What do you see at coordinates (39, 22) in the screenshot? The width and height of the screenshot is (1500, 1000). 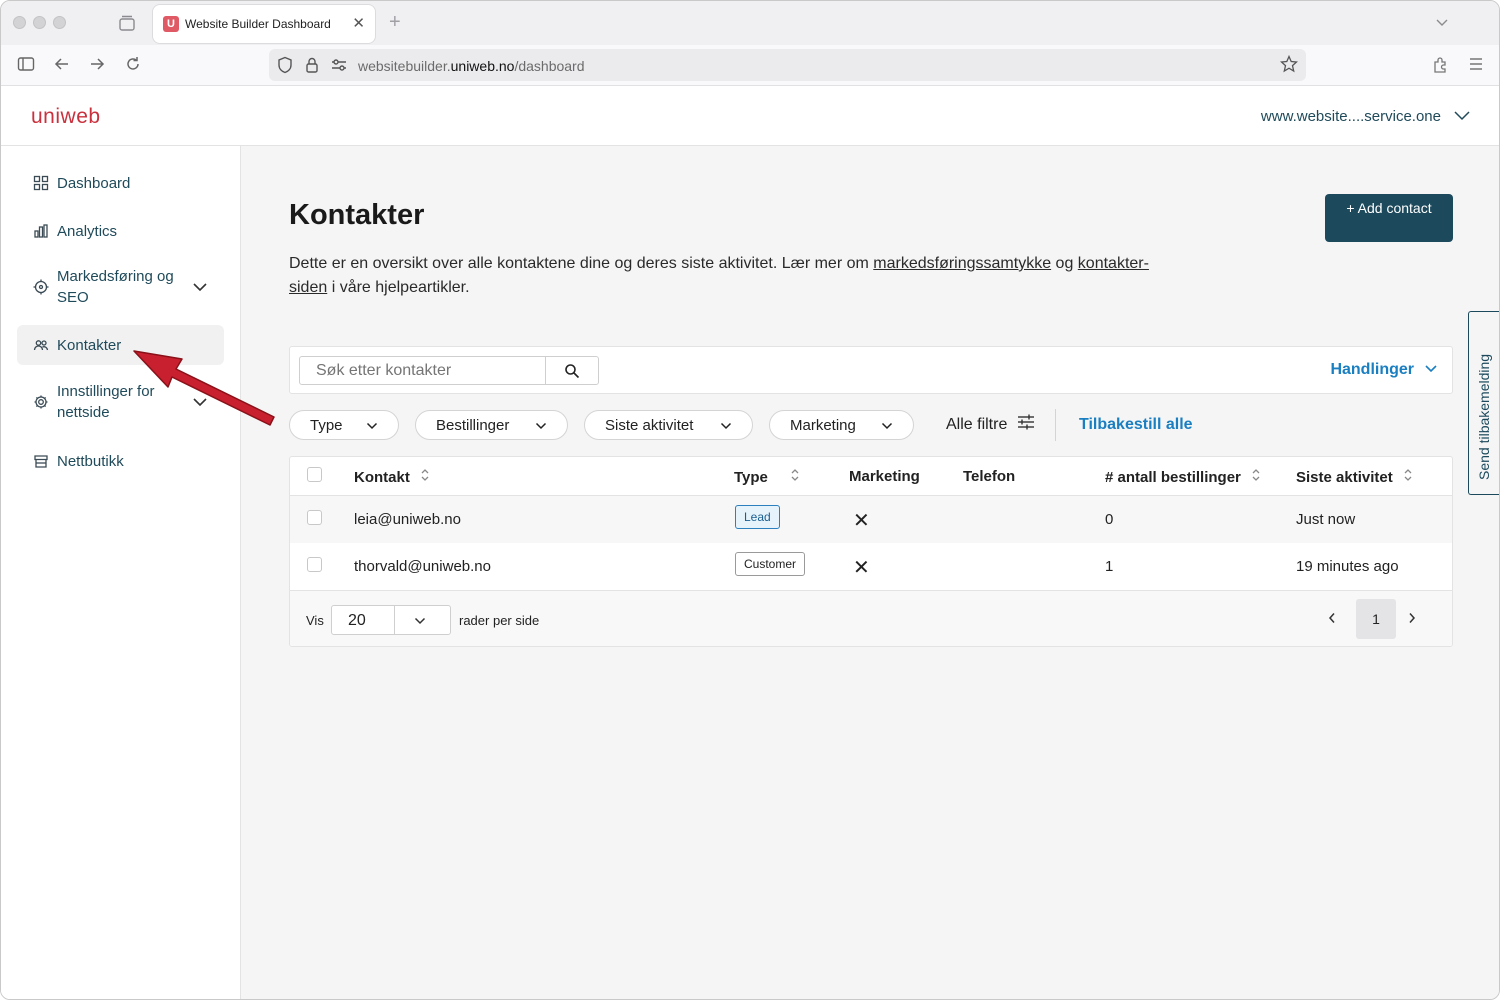 I see `window-minimize-dot` at bounding box center [39, 22].